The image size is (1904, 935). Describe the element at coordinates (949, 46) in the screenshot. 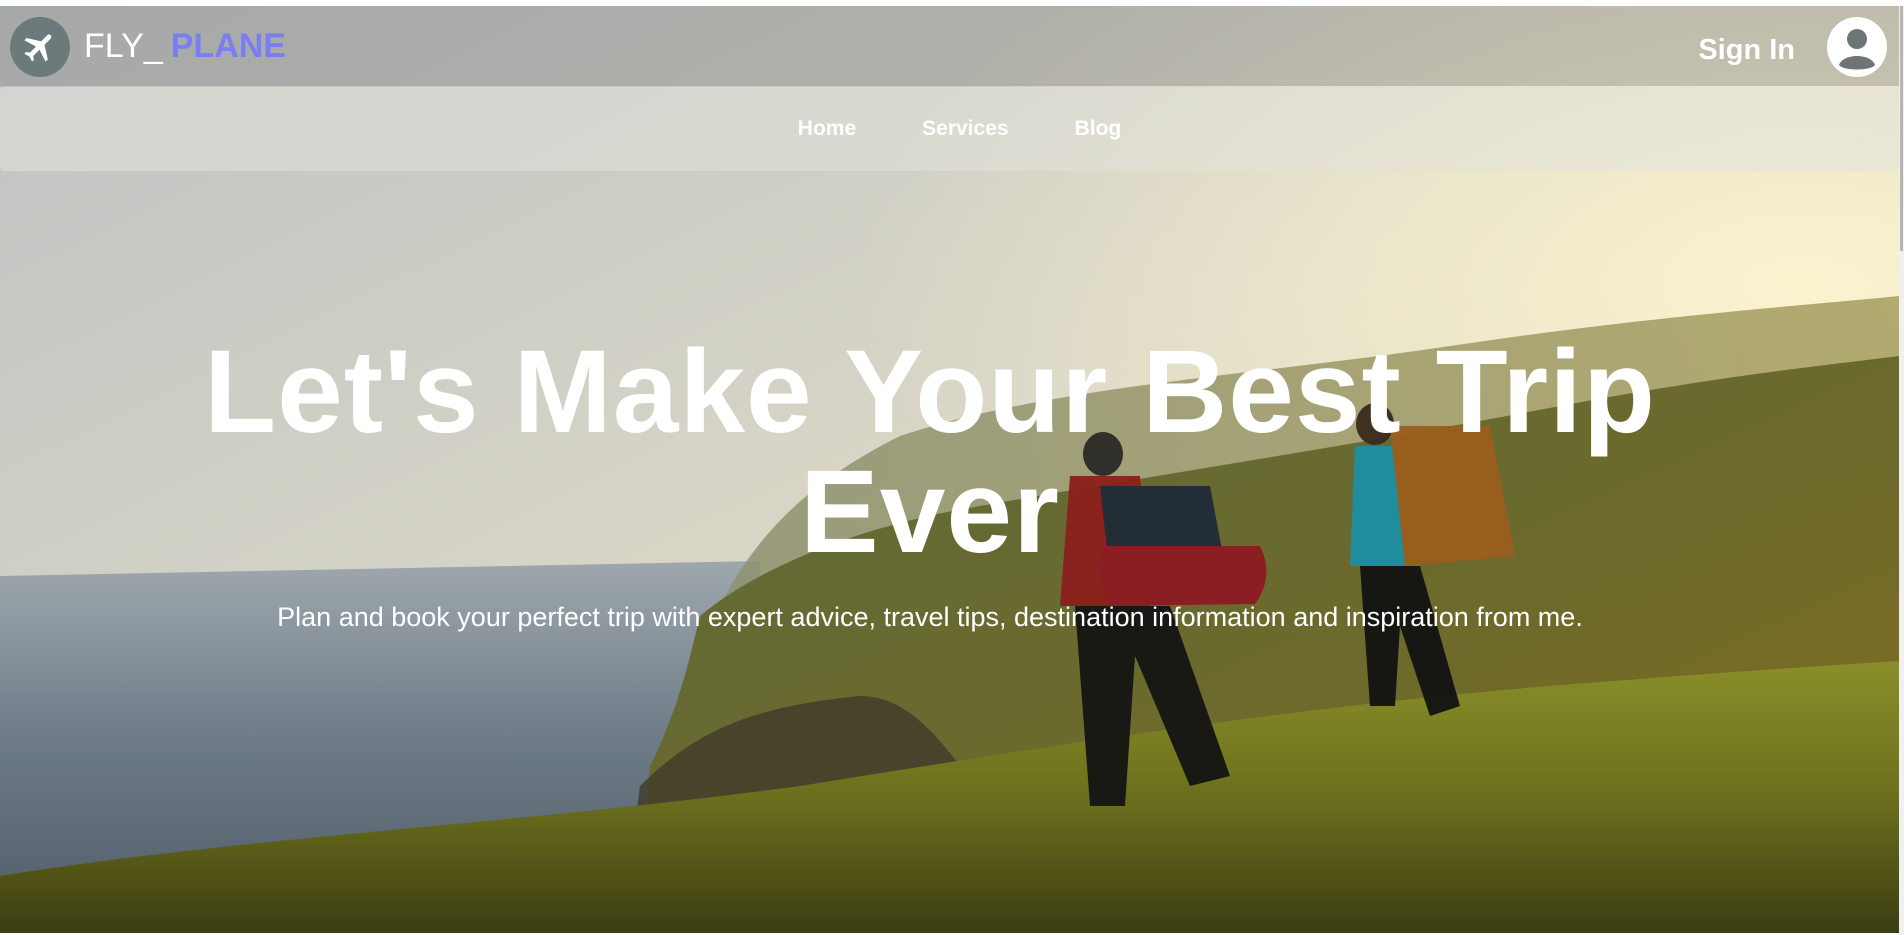

I see `top-header-bar: FLY_ PLANE Sign In` at that location.